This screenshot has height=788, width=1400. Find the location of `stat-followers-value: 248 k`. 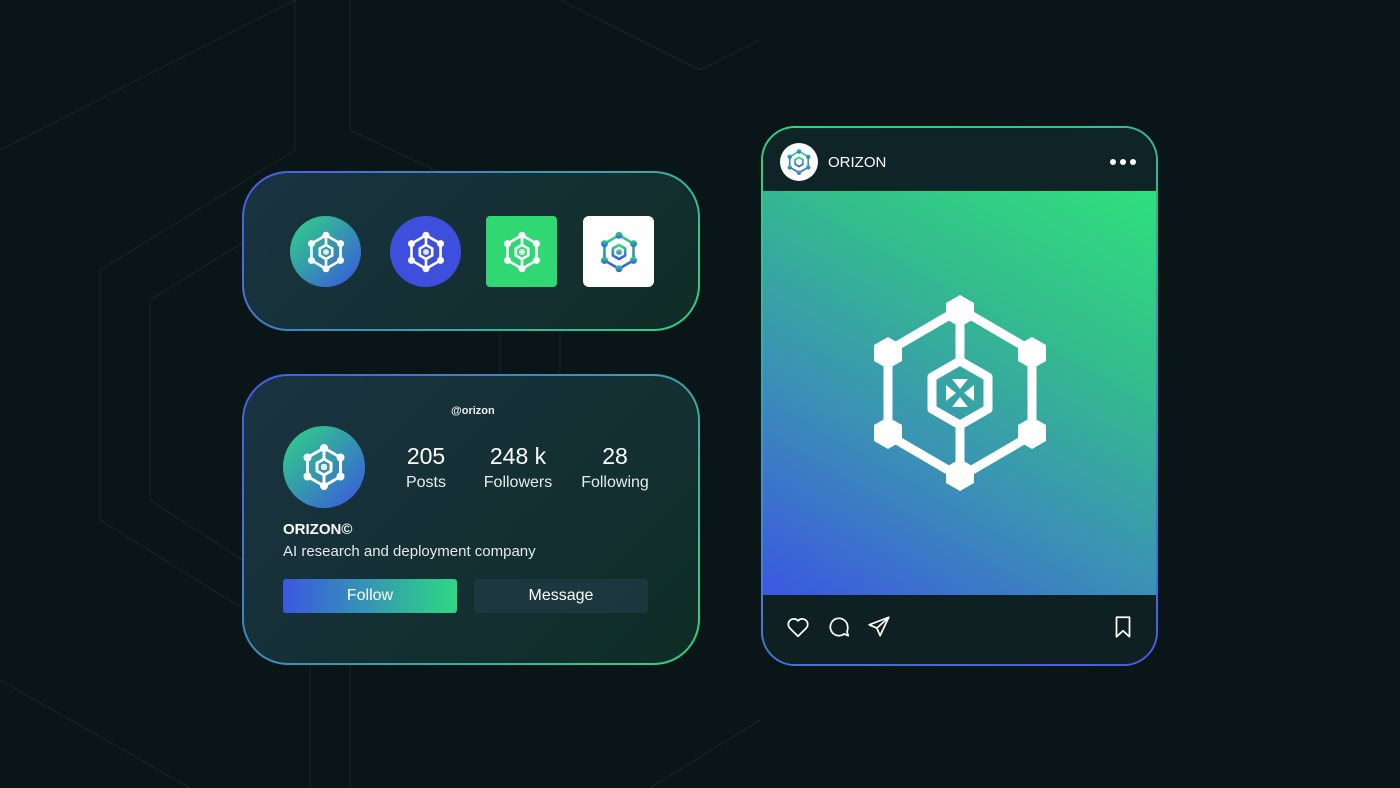

stat-followers-value: 248 k is located at coordinates (518, 456).